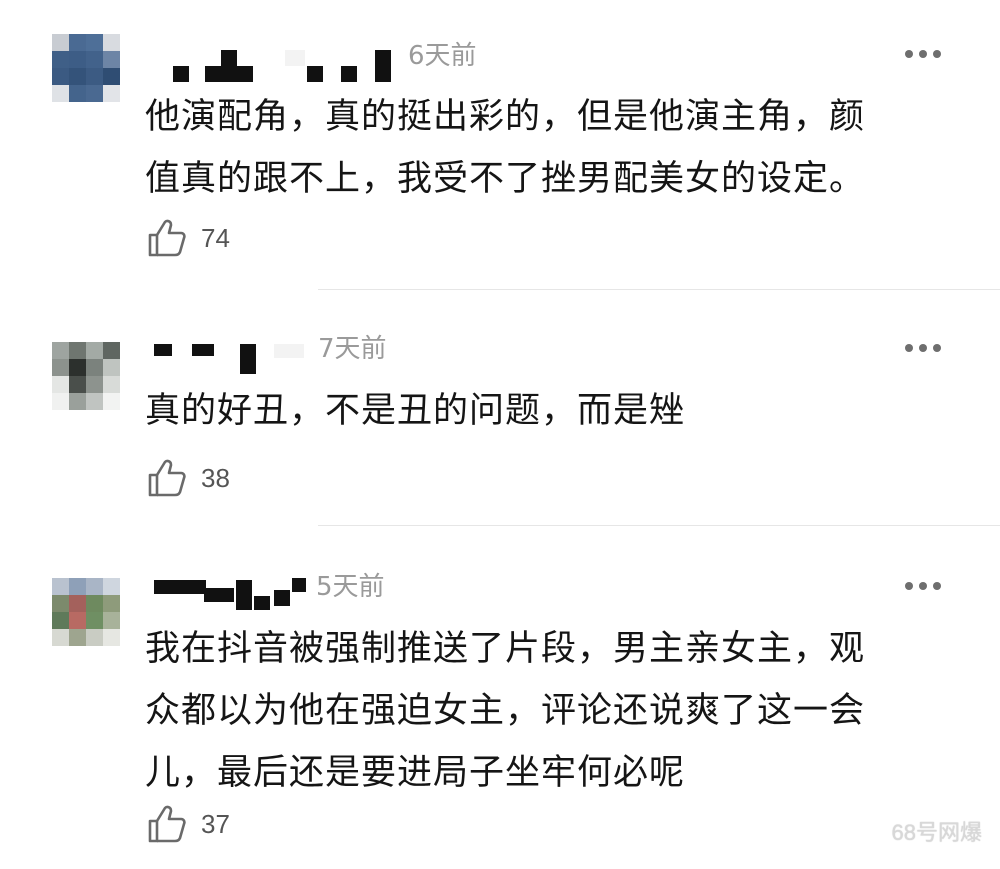 This screenshot has height=869, width=1000. What do you see at coordinates (936, 832) in the screenshot?
I see `watermark: 68号网爆` at bounding box center [936, 832].